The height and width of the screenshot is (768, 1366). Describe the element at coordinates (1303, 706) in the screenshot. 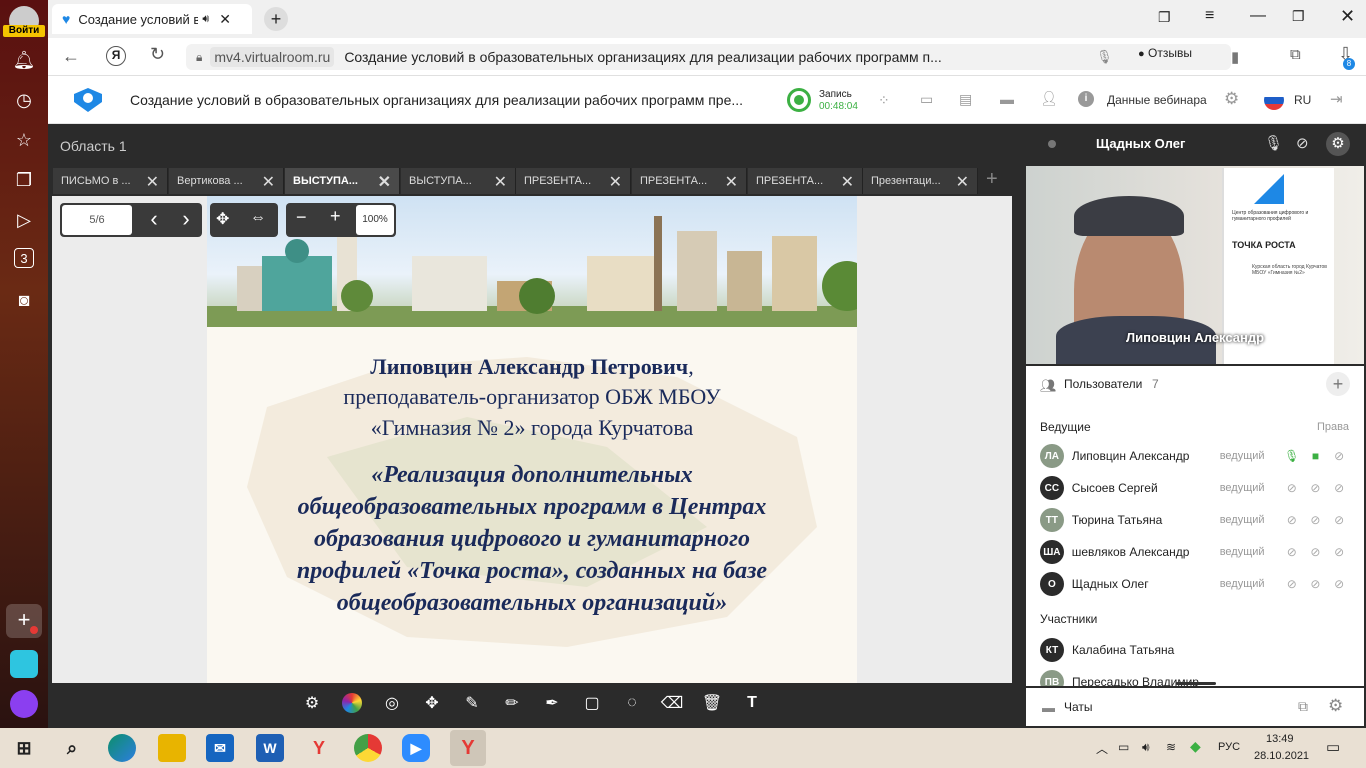

I see `chat-window-icon: ⧉` at that location.